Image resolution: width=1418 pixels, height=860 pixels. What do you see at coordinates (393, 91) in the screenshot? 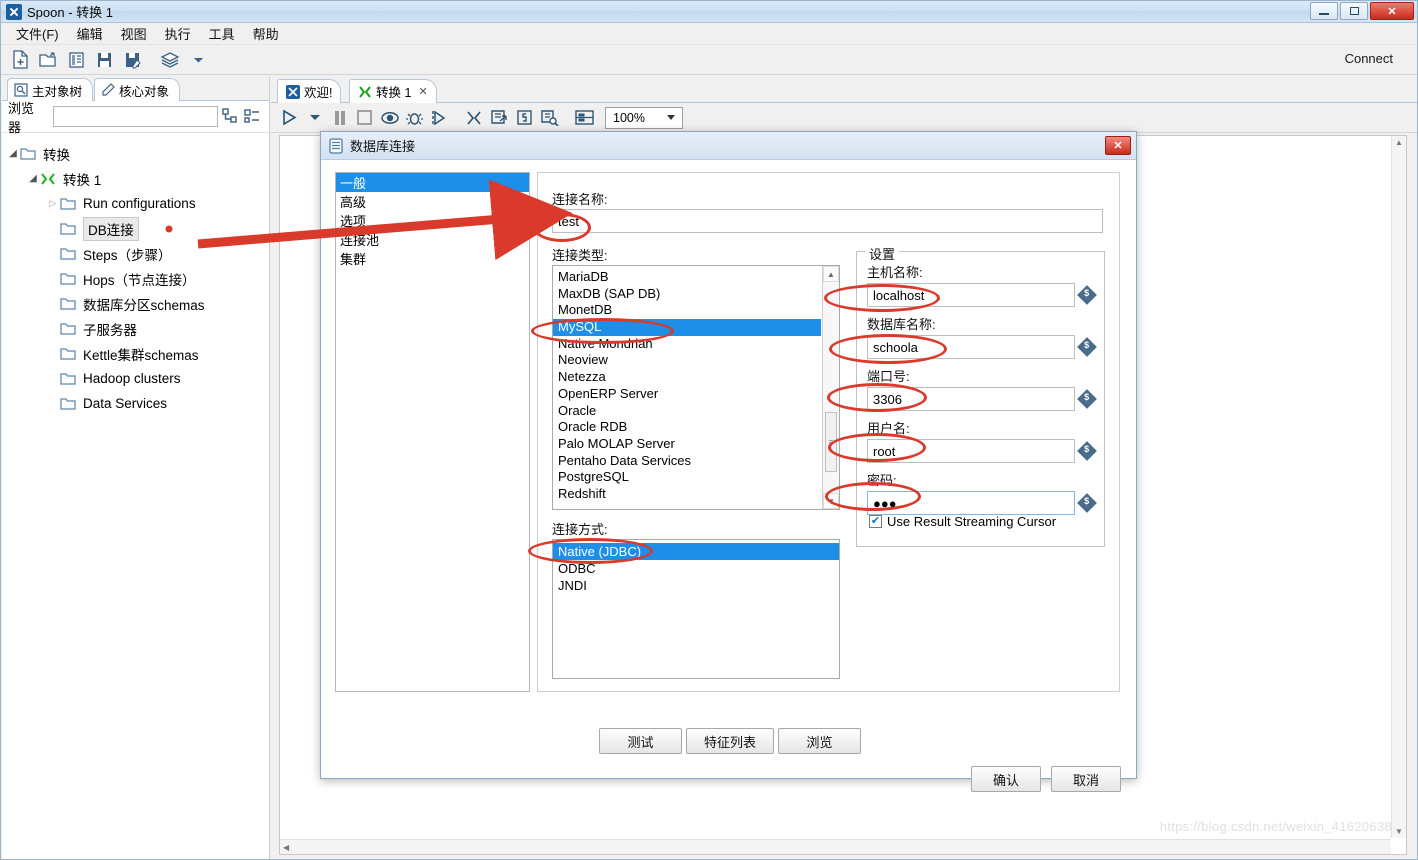
I see `tab-transformation-1: 转换 1 ✕` at bounding box center [393, 91].